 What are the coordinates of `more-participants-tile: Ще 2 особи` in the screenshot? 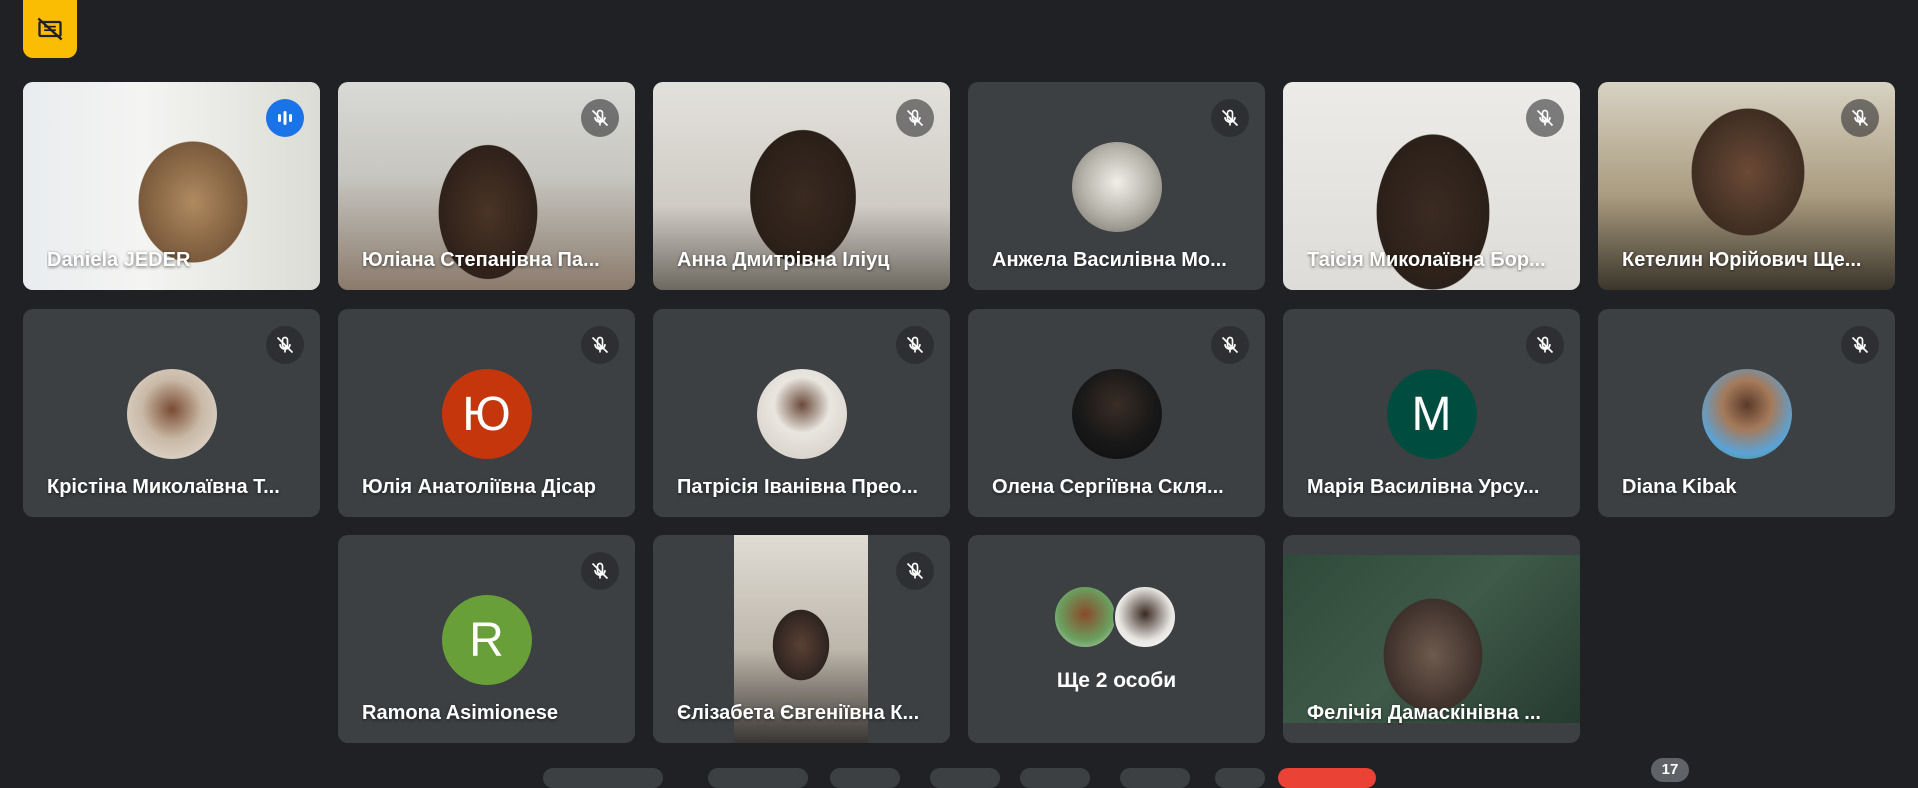 It's located at (1116, 639).